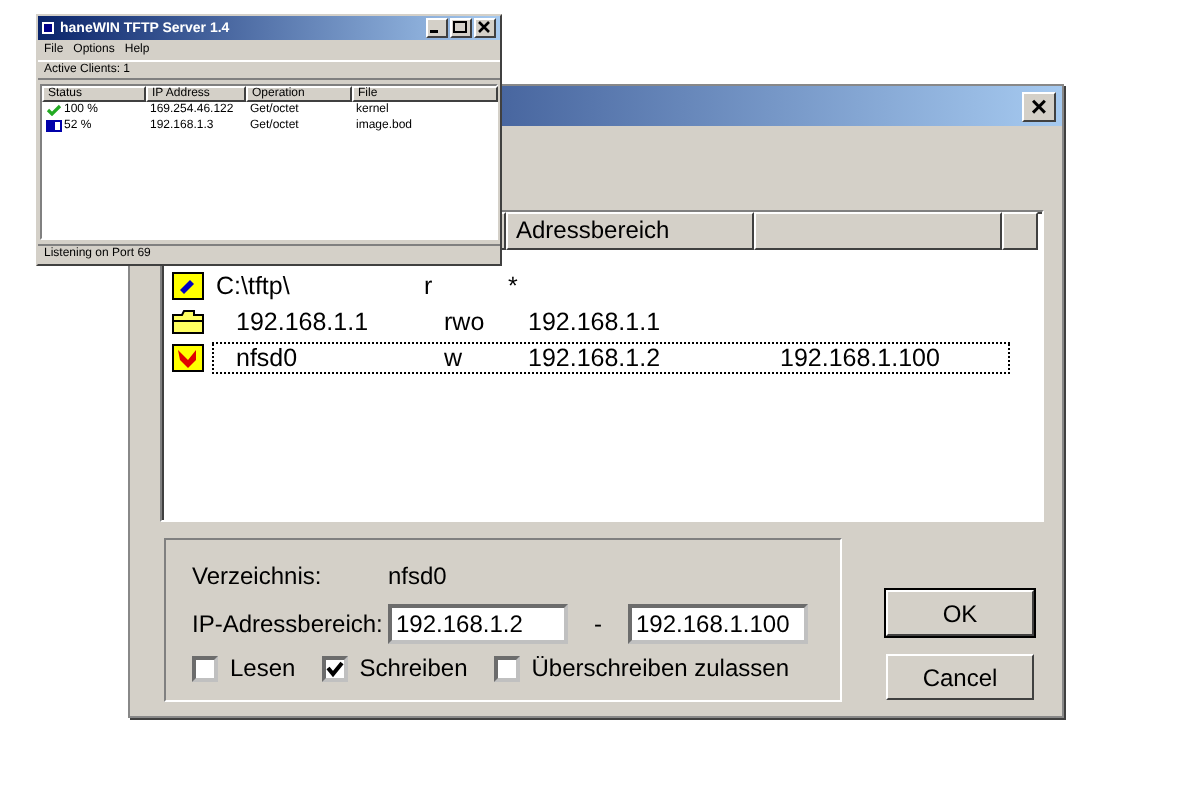  I want to click on share-name: C:\tftp\, so click(253, 286).